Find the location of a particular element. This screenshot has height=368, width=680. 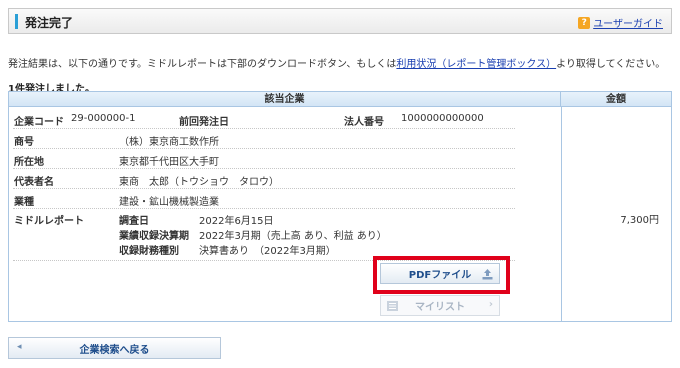

survey-date-value: 2022年6月15日 is located at coordinates (236, 221).